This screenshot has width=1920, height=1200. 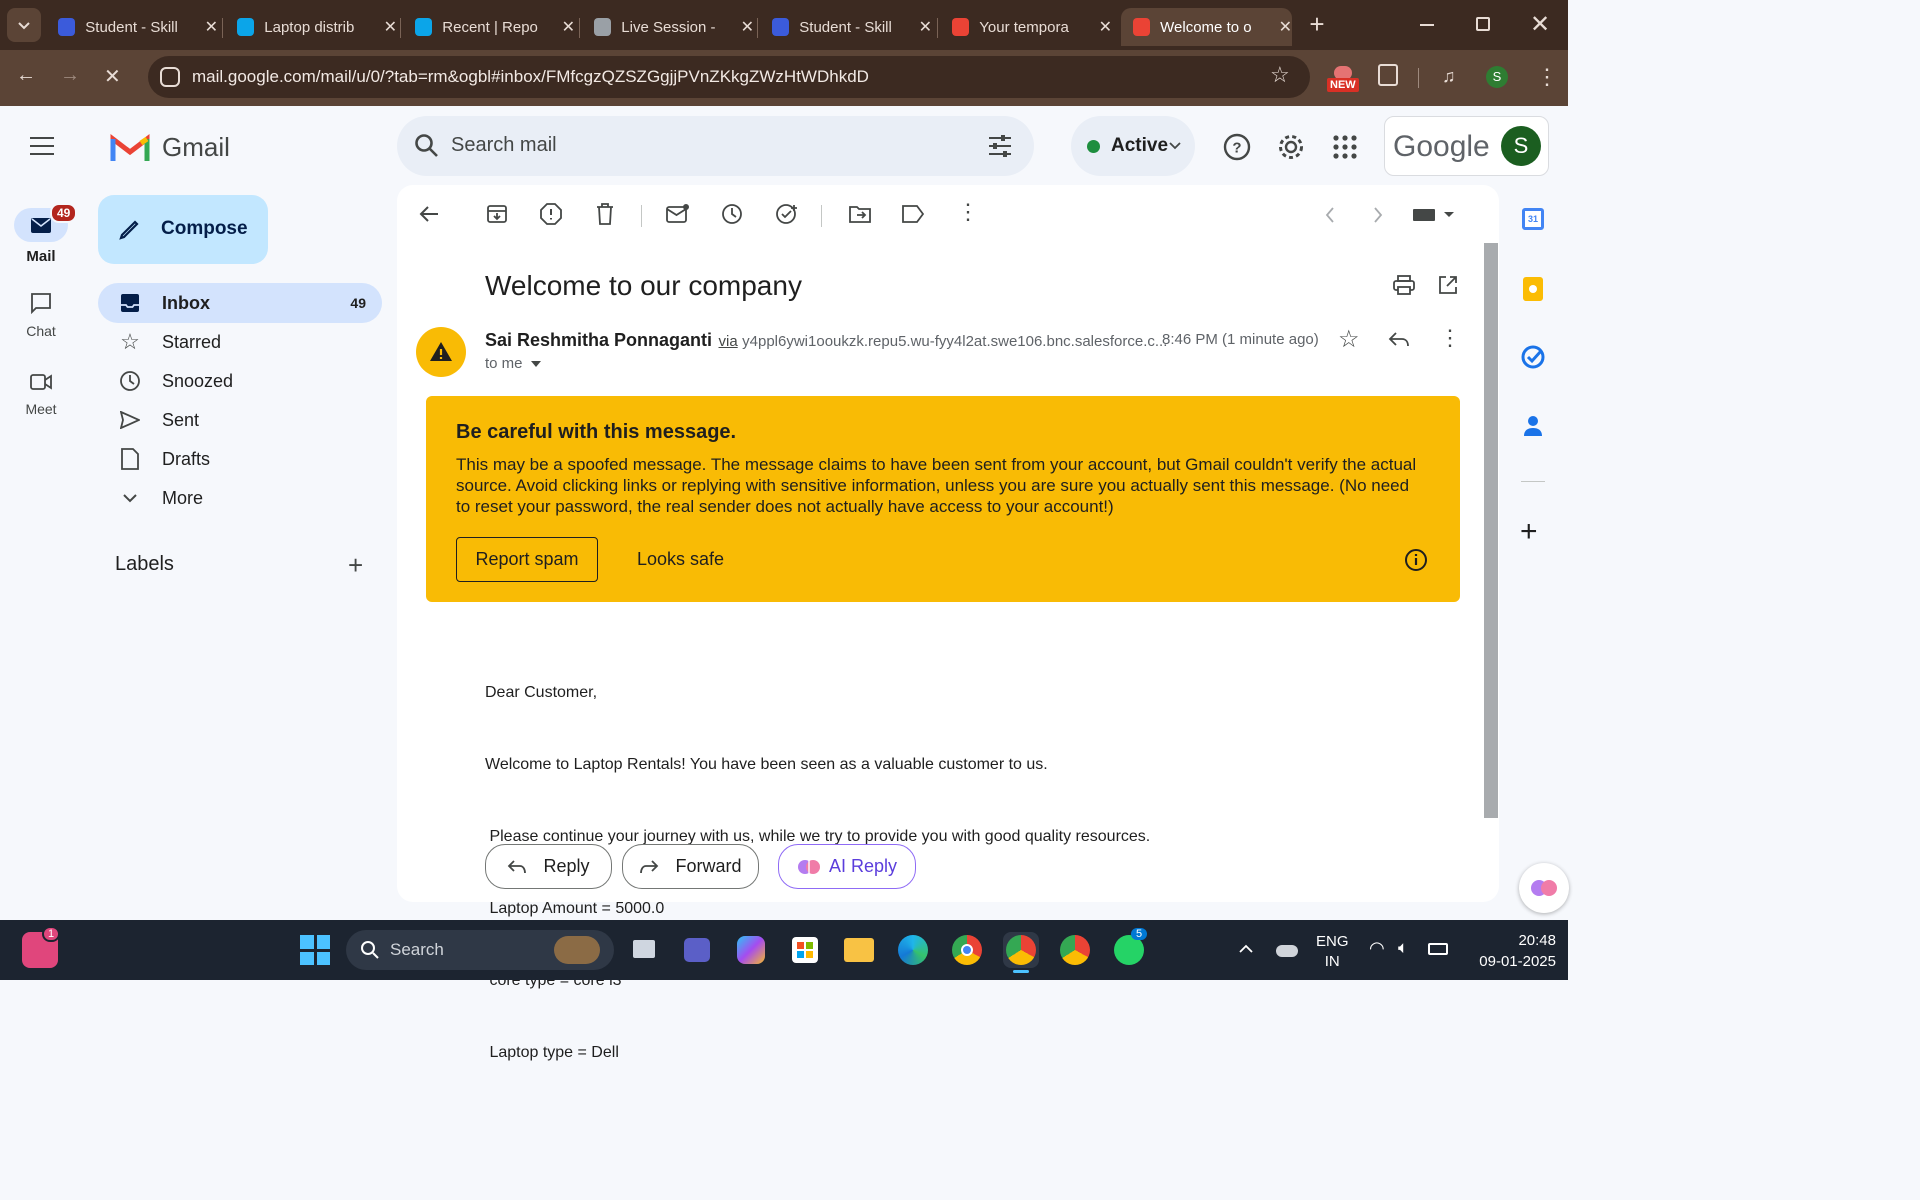 I want to click on forward-button: Forward, so click(x=690, y=866).